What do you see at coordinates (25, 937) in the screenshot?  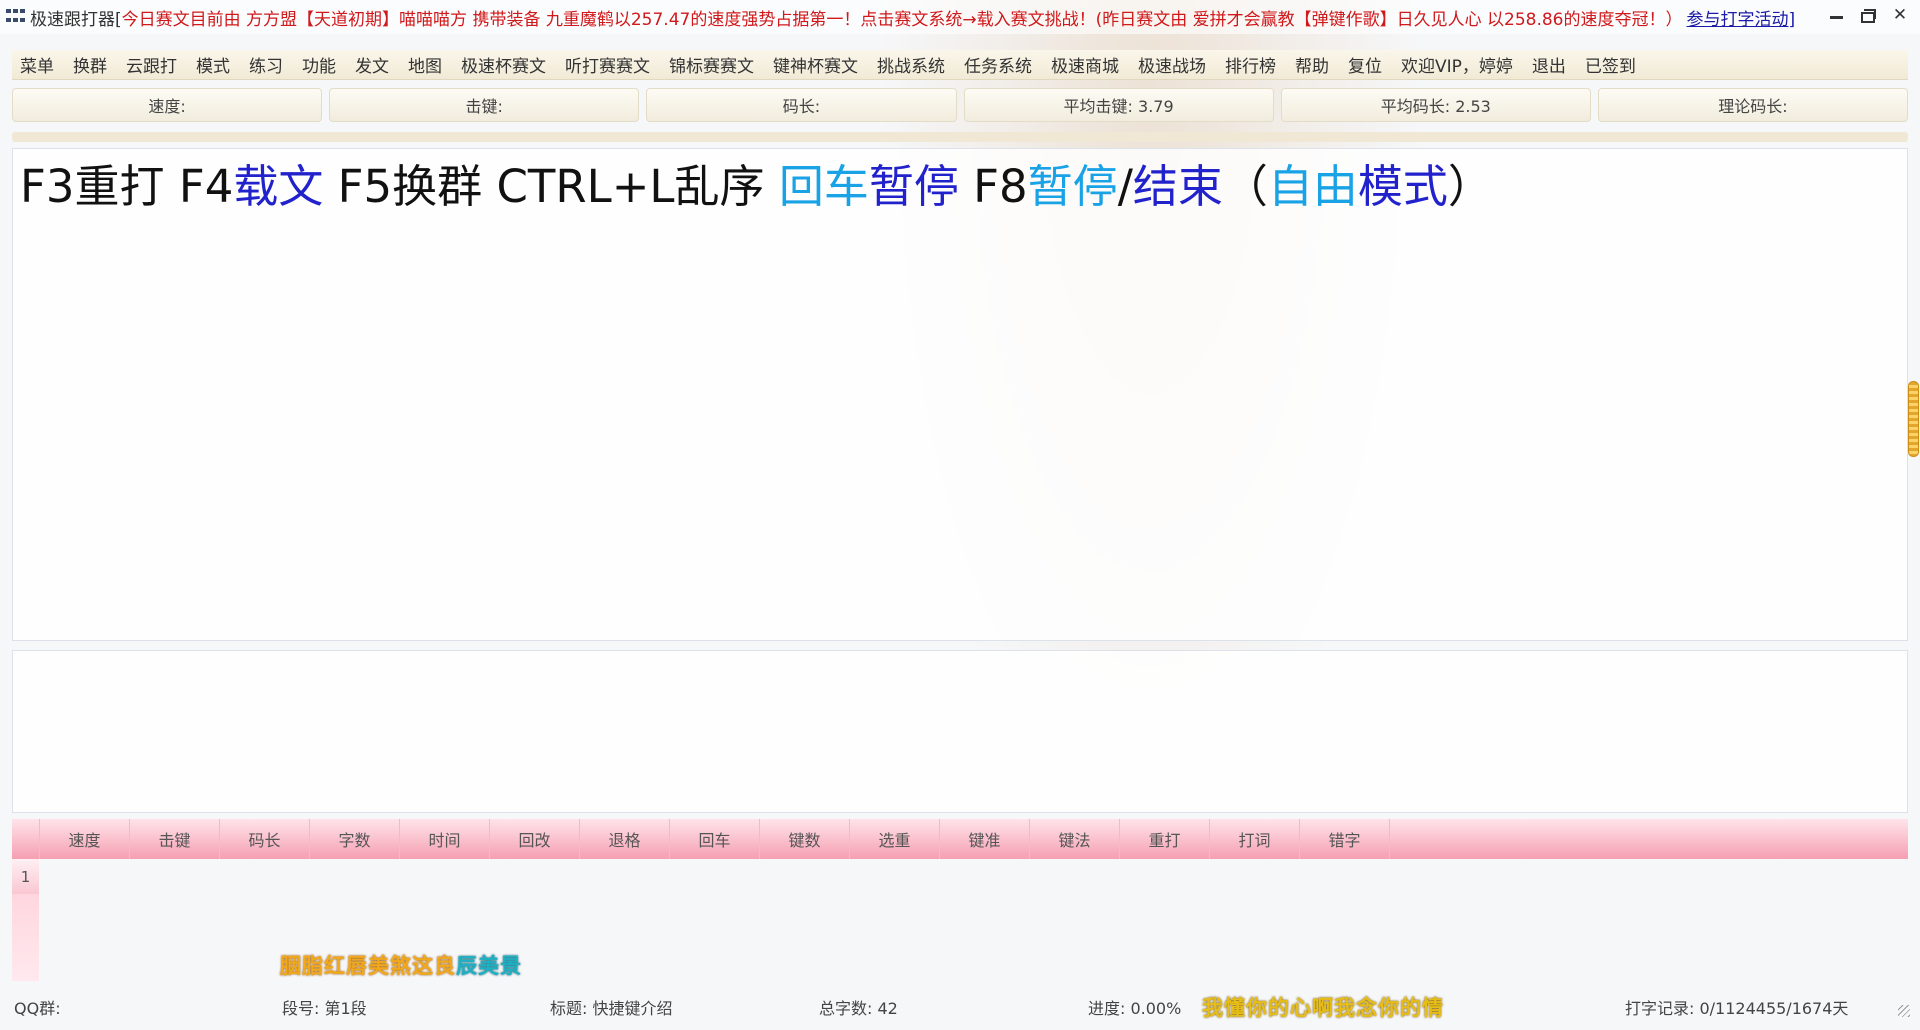 I see `row-index-strip` at bounding box center [25, 937].